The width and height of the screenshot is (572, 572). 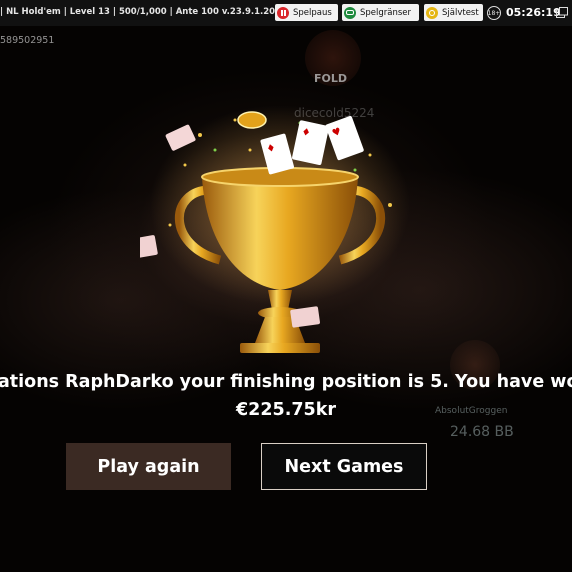 I want to click on sjalvtest-button: Självtest, so click(x=453, y=12).